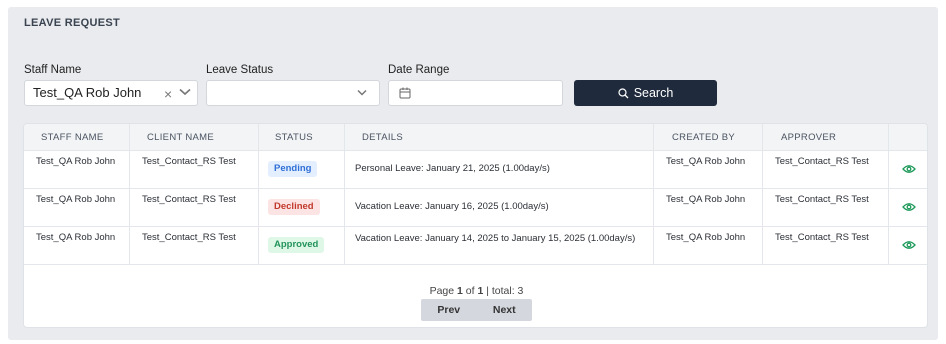 This screenshot has width=946, height=344. I want to click on column-header-details: DETAILS, so click(499, 137).